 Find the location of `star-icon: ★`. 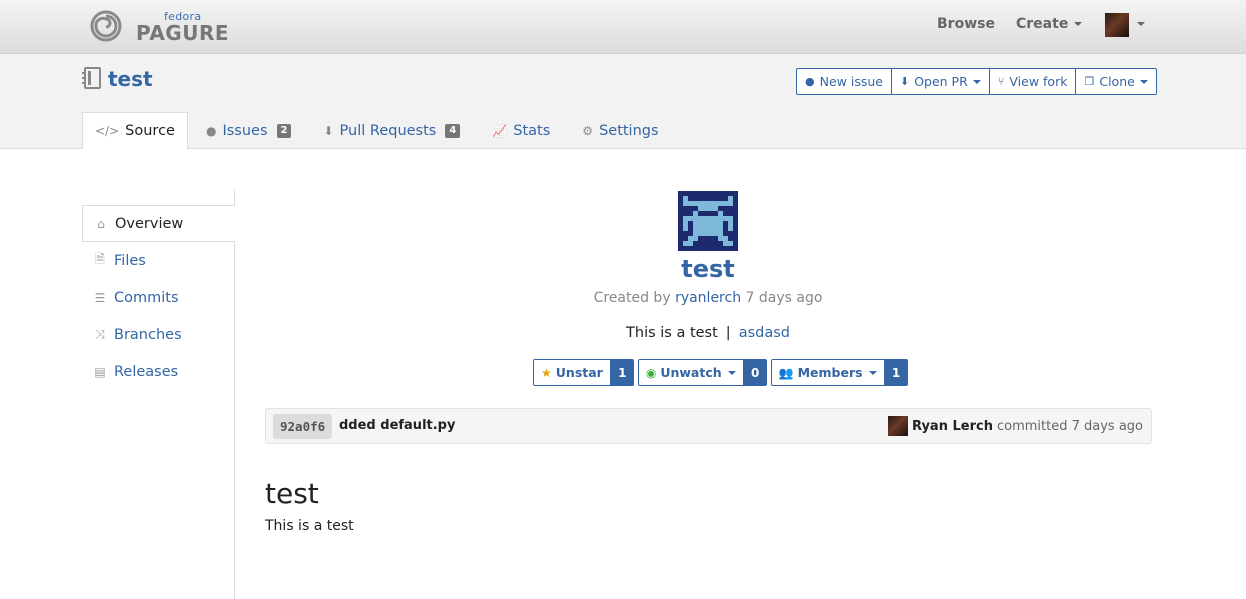

star-icon: ★ is located at coordinates (546, 372).